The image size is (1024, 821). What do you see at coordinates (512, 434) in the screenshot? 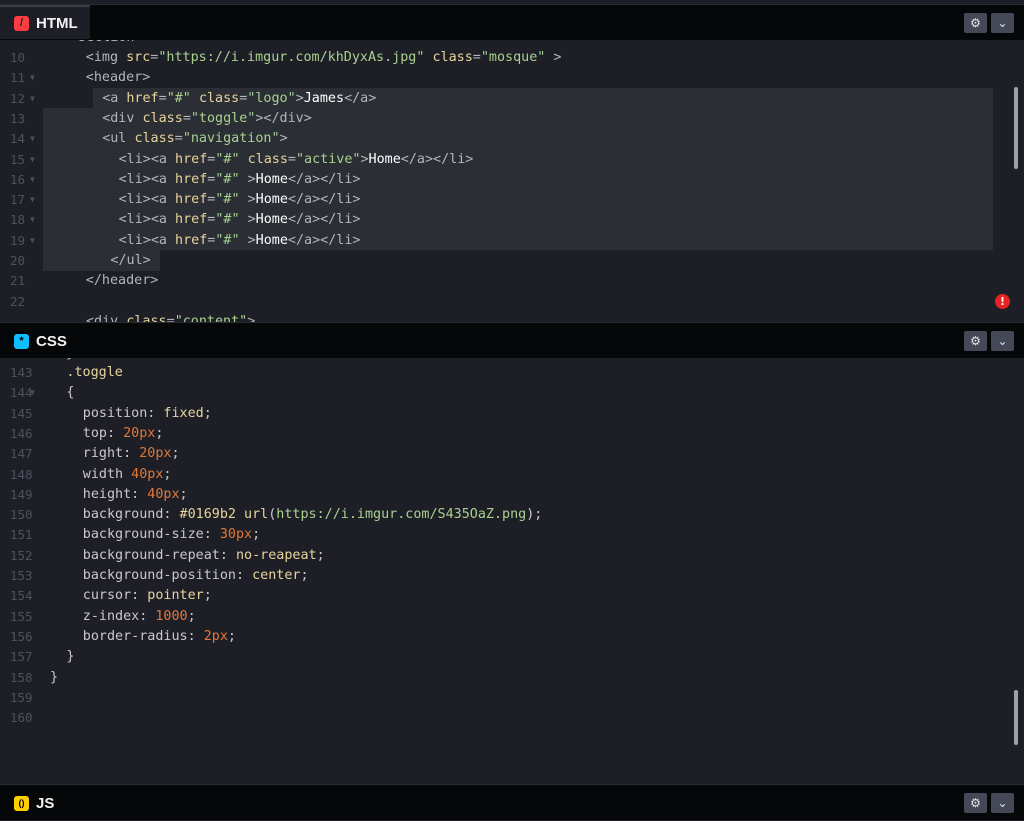
I see `code-line: 146 top: 20px;` at bounding box center [512, 434].